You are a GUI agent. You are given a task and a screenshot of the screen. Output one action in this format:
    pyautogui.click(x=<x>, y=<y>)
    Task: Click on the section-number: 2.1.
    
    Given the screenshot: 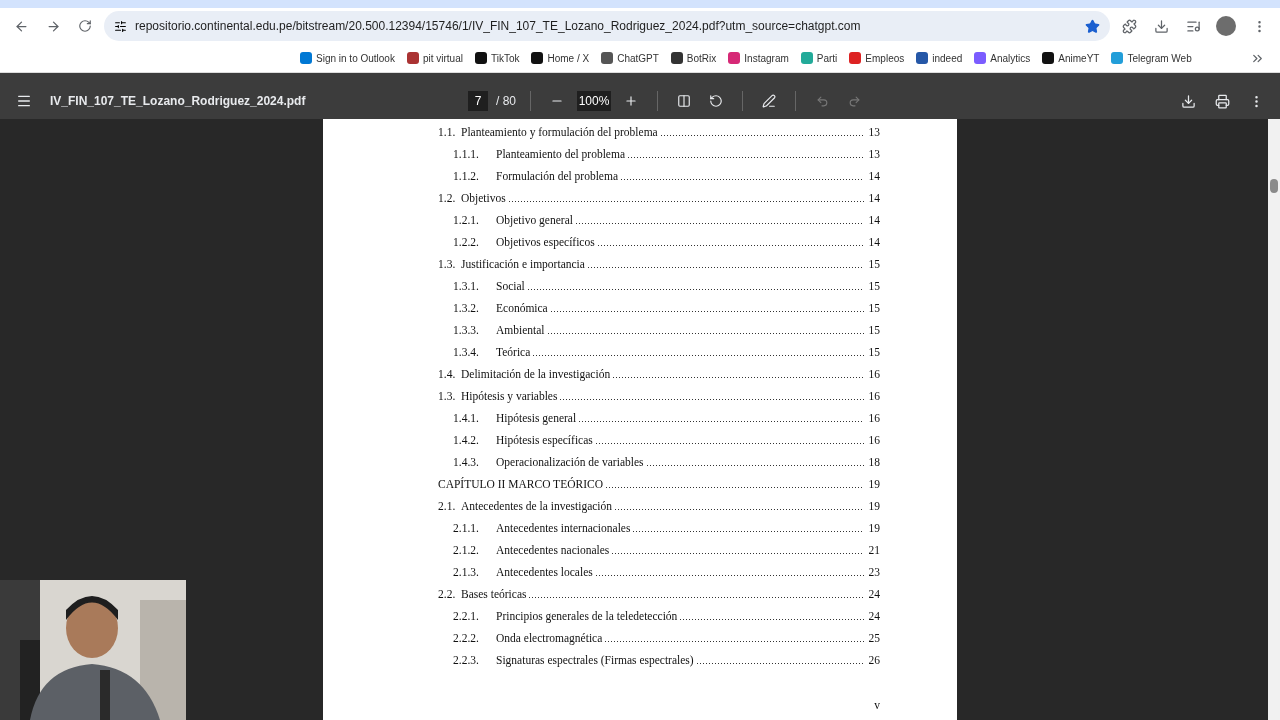 What is the action you would take?
    pyautogui.click(x=447, y=506)
    